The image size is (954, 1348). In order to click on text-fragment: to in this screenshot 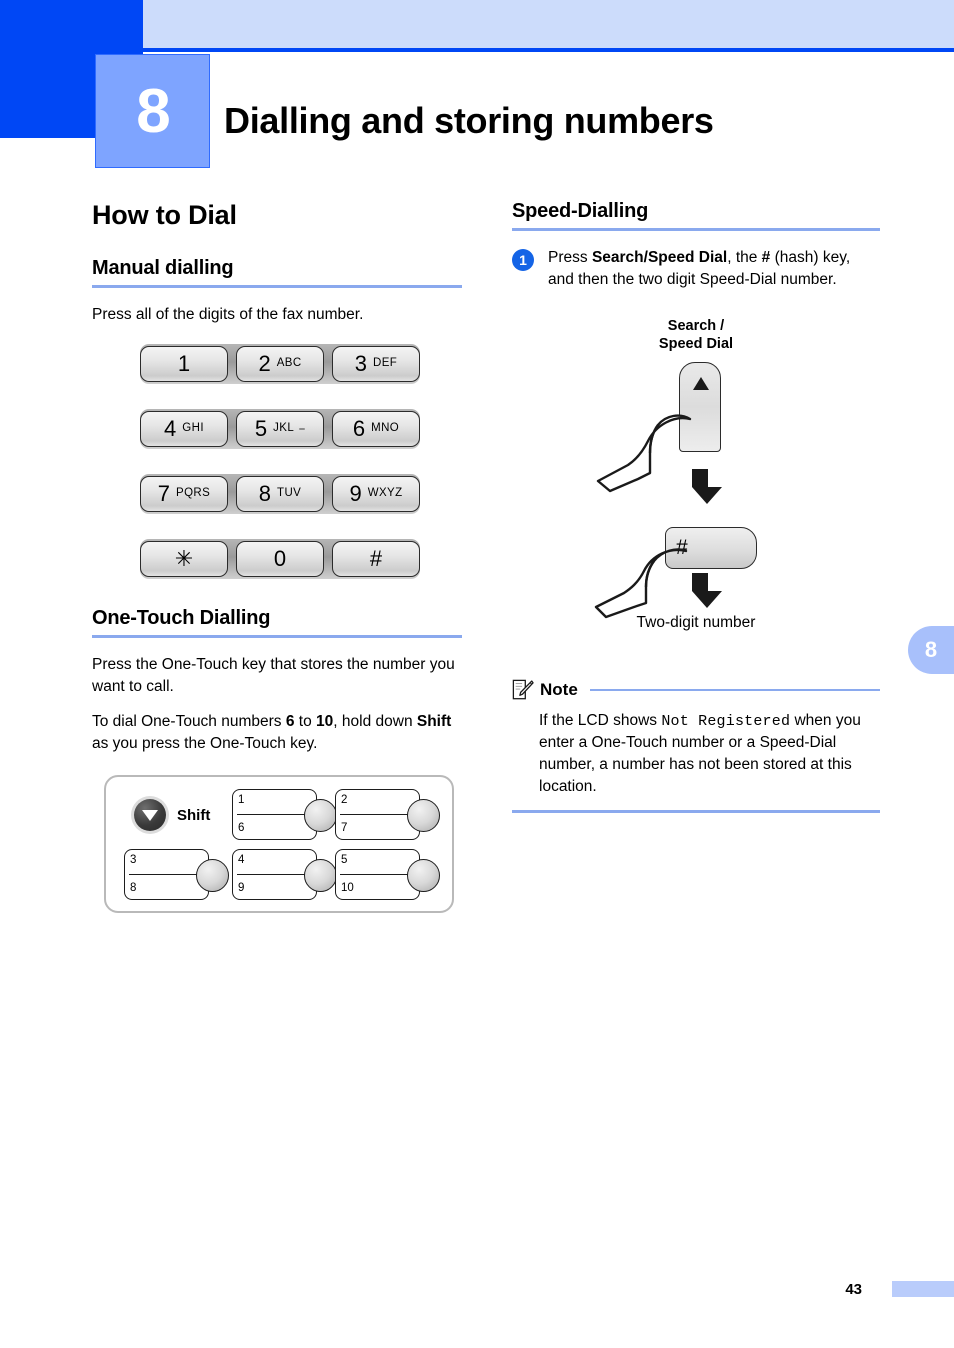, I will do `click(305, 721)`.